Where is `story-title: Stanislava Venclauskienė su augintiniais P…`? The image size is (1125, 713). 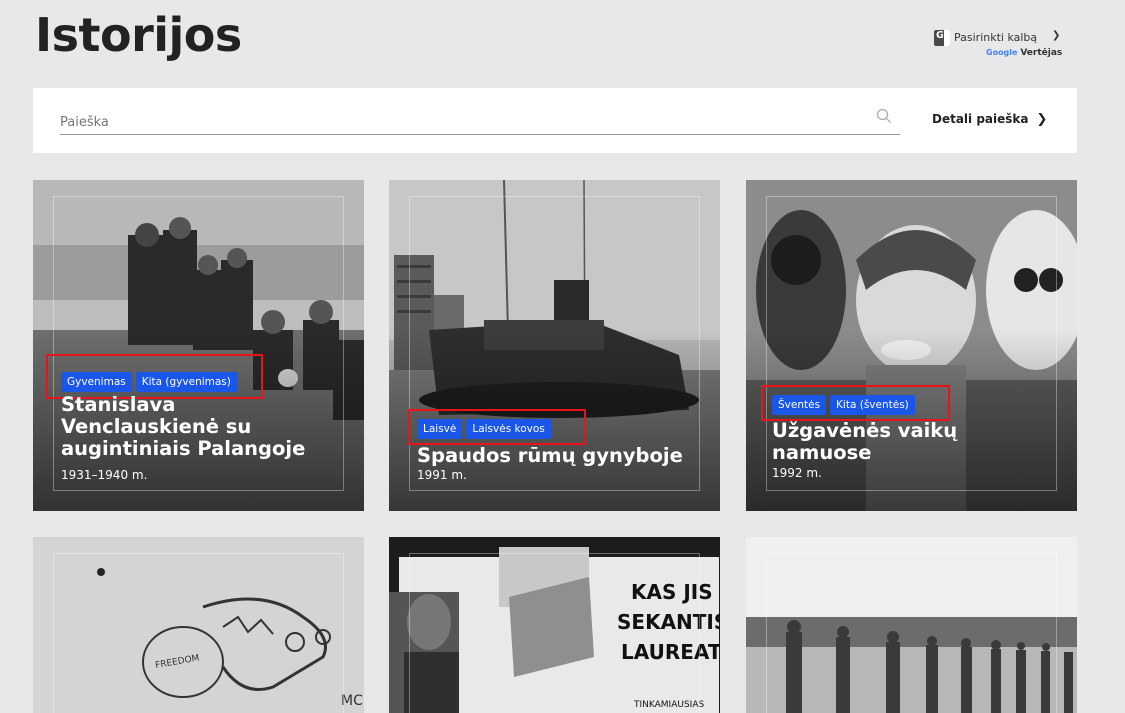
story-title: Stanislava Venclauskienė su augintiniais P… is located at coordinates (183, 426).